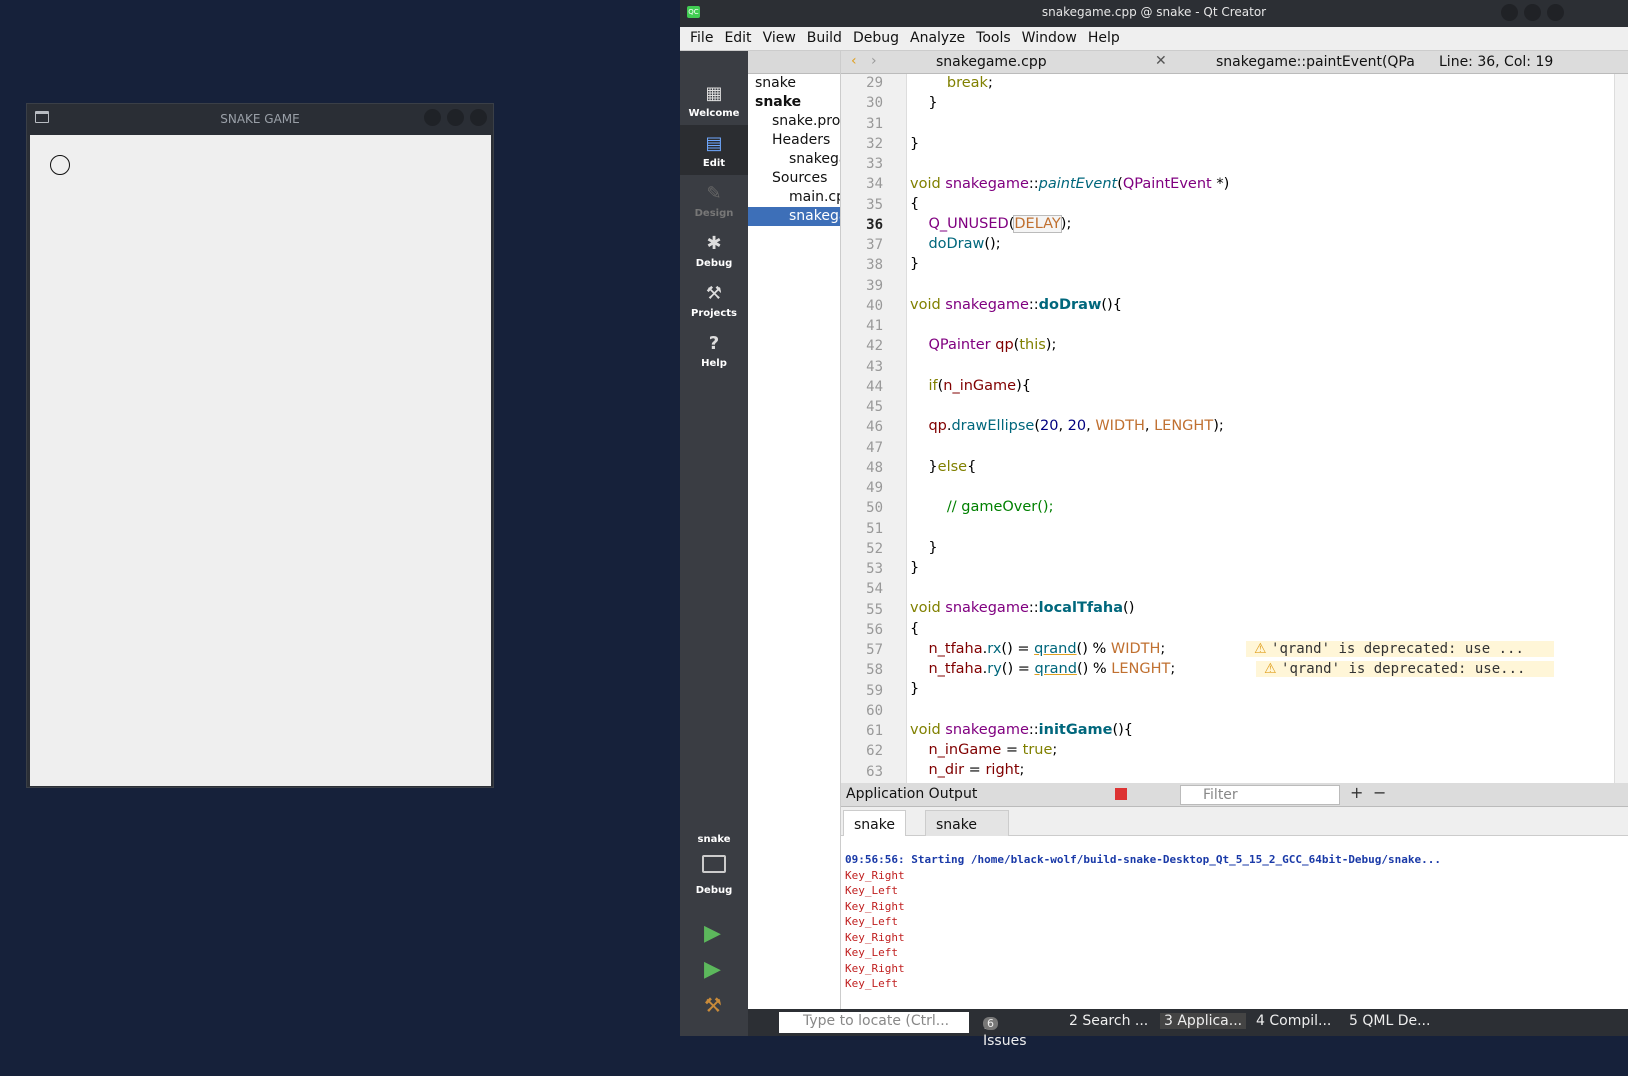  What do you see at coordinates (874, 61) in the screenshot?
I see `forward-icon: ›` at bounding box center [874, 61].